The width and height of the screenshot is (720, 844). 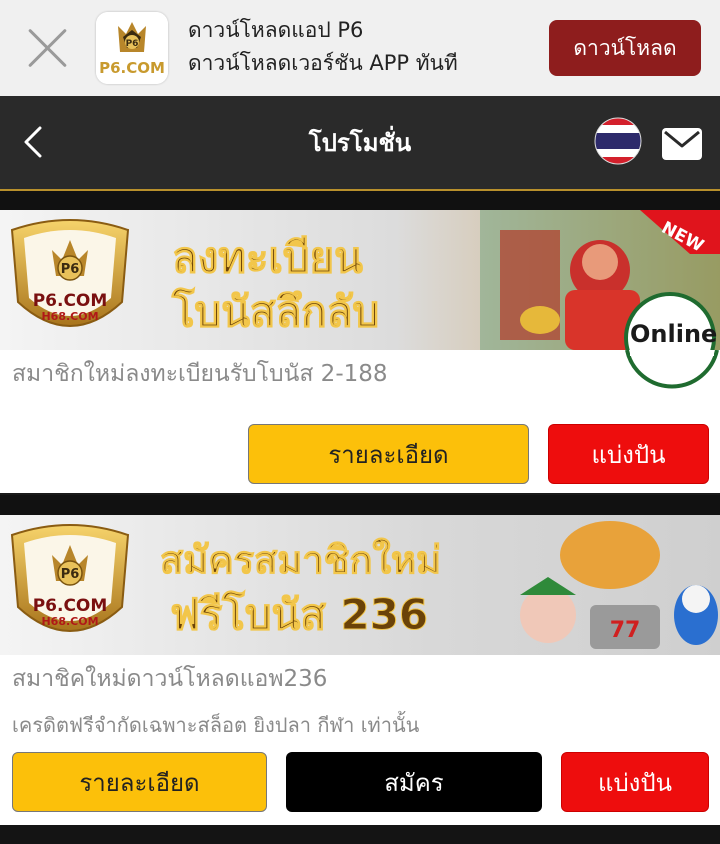 I want to click on app-logo-icon: P6 P6.COM, so click(x=132, y=48).